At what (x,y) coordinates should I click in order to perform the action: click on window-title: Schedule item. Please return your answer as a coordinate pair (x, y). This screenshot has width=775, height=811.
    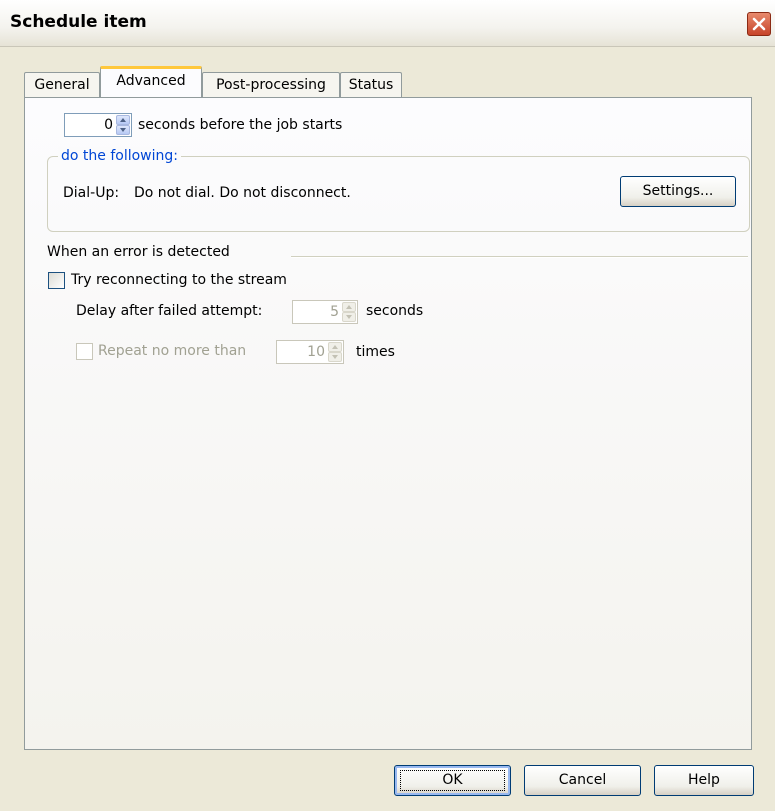
    Looking at the image, I should click on (78, 22).